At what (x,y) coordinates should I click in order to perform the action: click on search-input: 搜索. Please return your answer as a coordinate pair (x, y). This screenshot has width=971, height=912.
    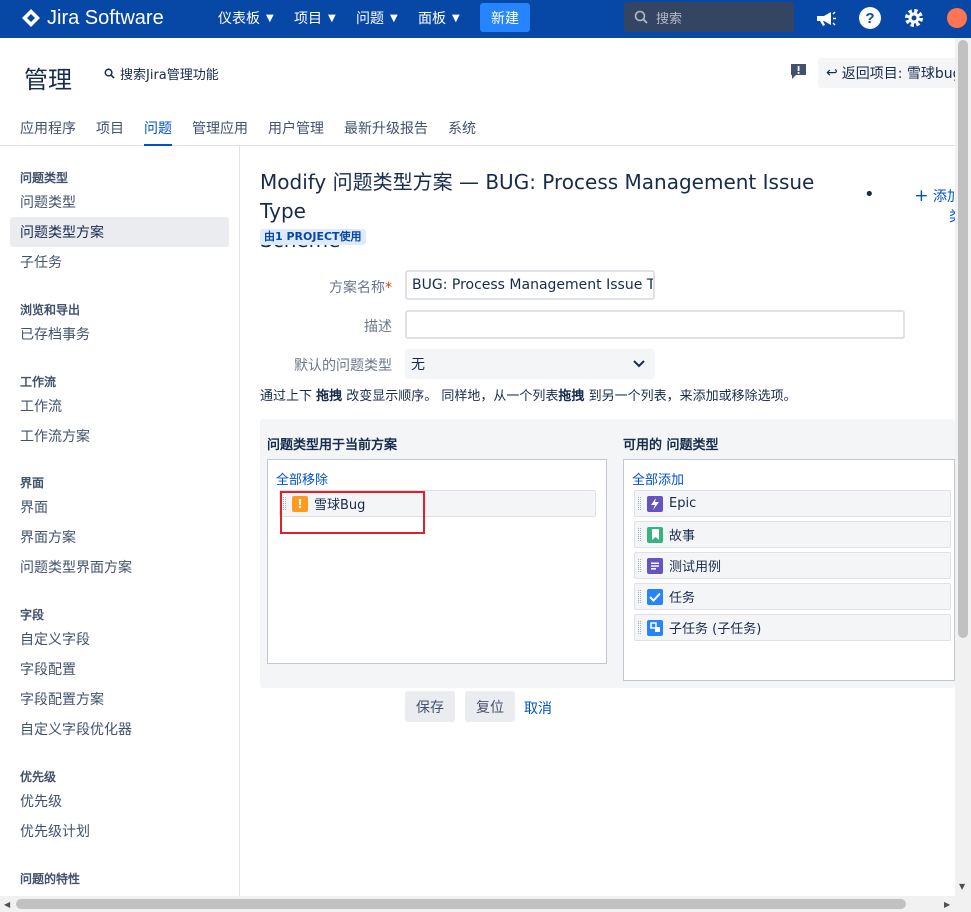
    Looking at the image, I should click on (709, 17).